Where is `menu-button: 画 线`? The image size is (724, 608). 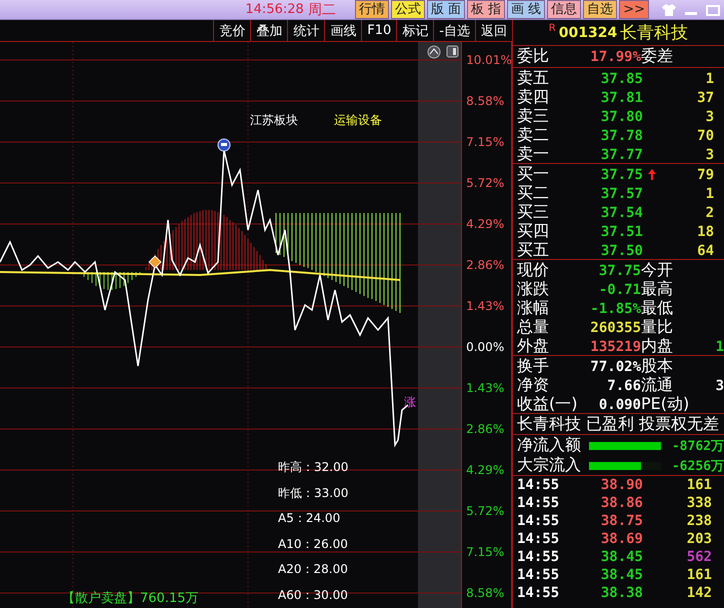 menu-button: 画 线 is located at coordinates (526, 9).